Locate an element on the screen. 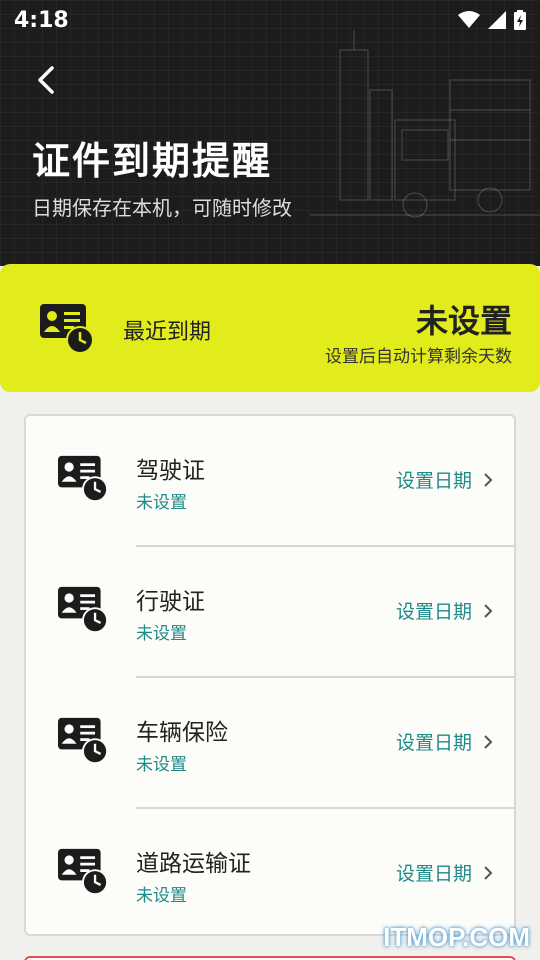  truck-city-illustration is located at coordinates (425, 124).